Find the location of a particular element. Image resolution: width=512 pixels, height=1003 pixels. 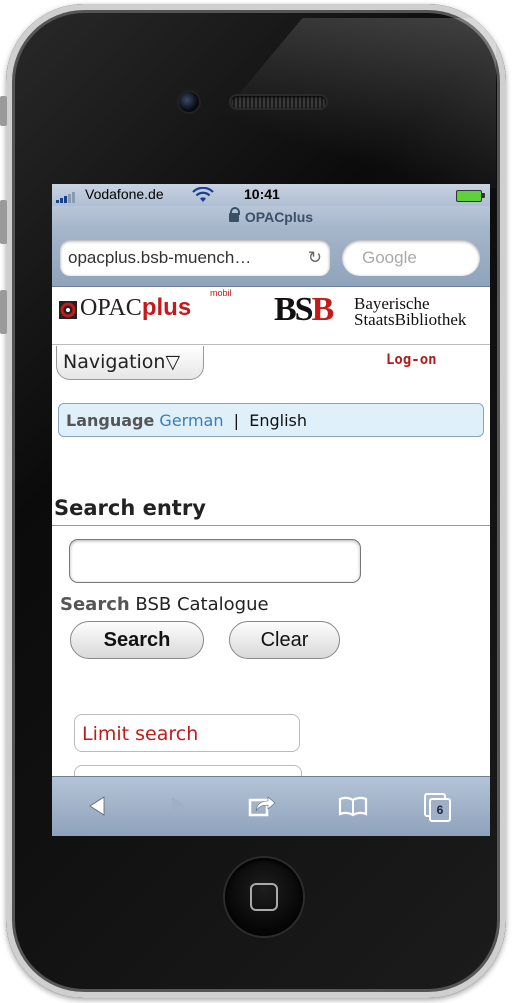

browser-address-bar: opacplus.bsb-muench… ↻ Google is located at coordinates (271, 257).